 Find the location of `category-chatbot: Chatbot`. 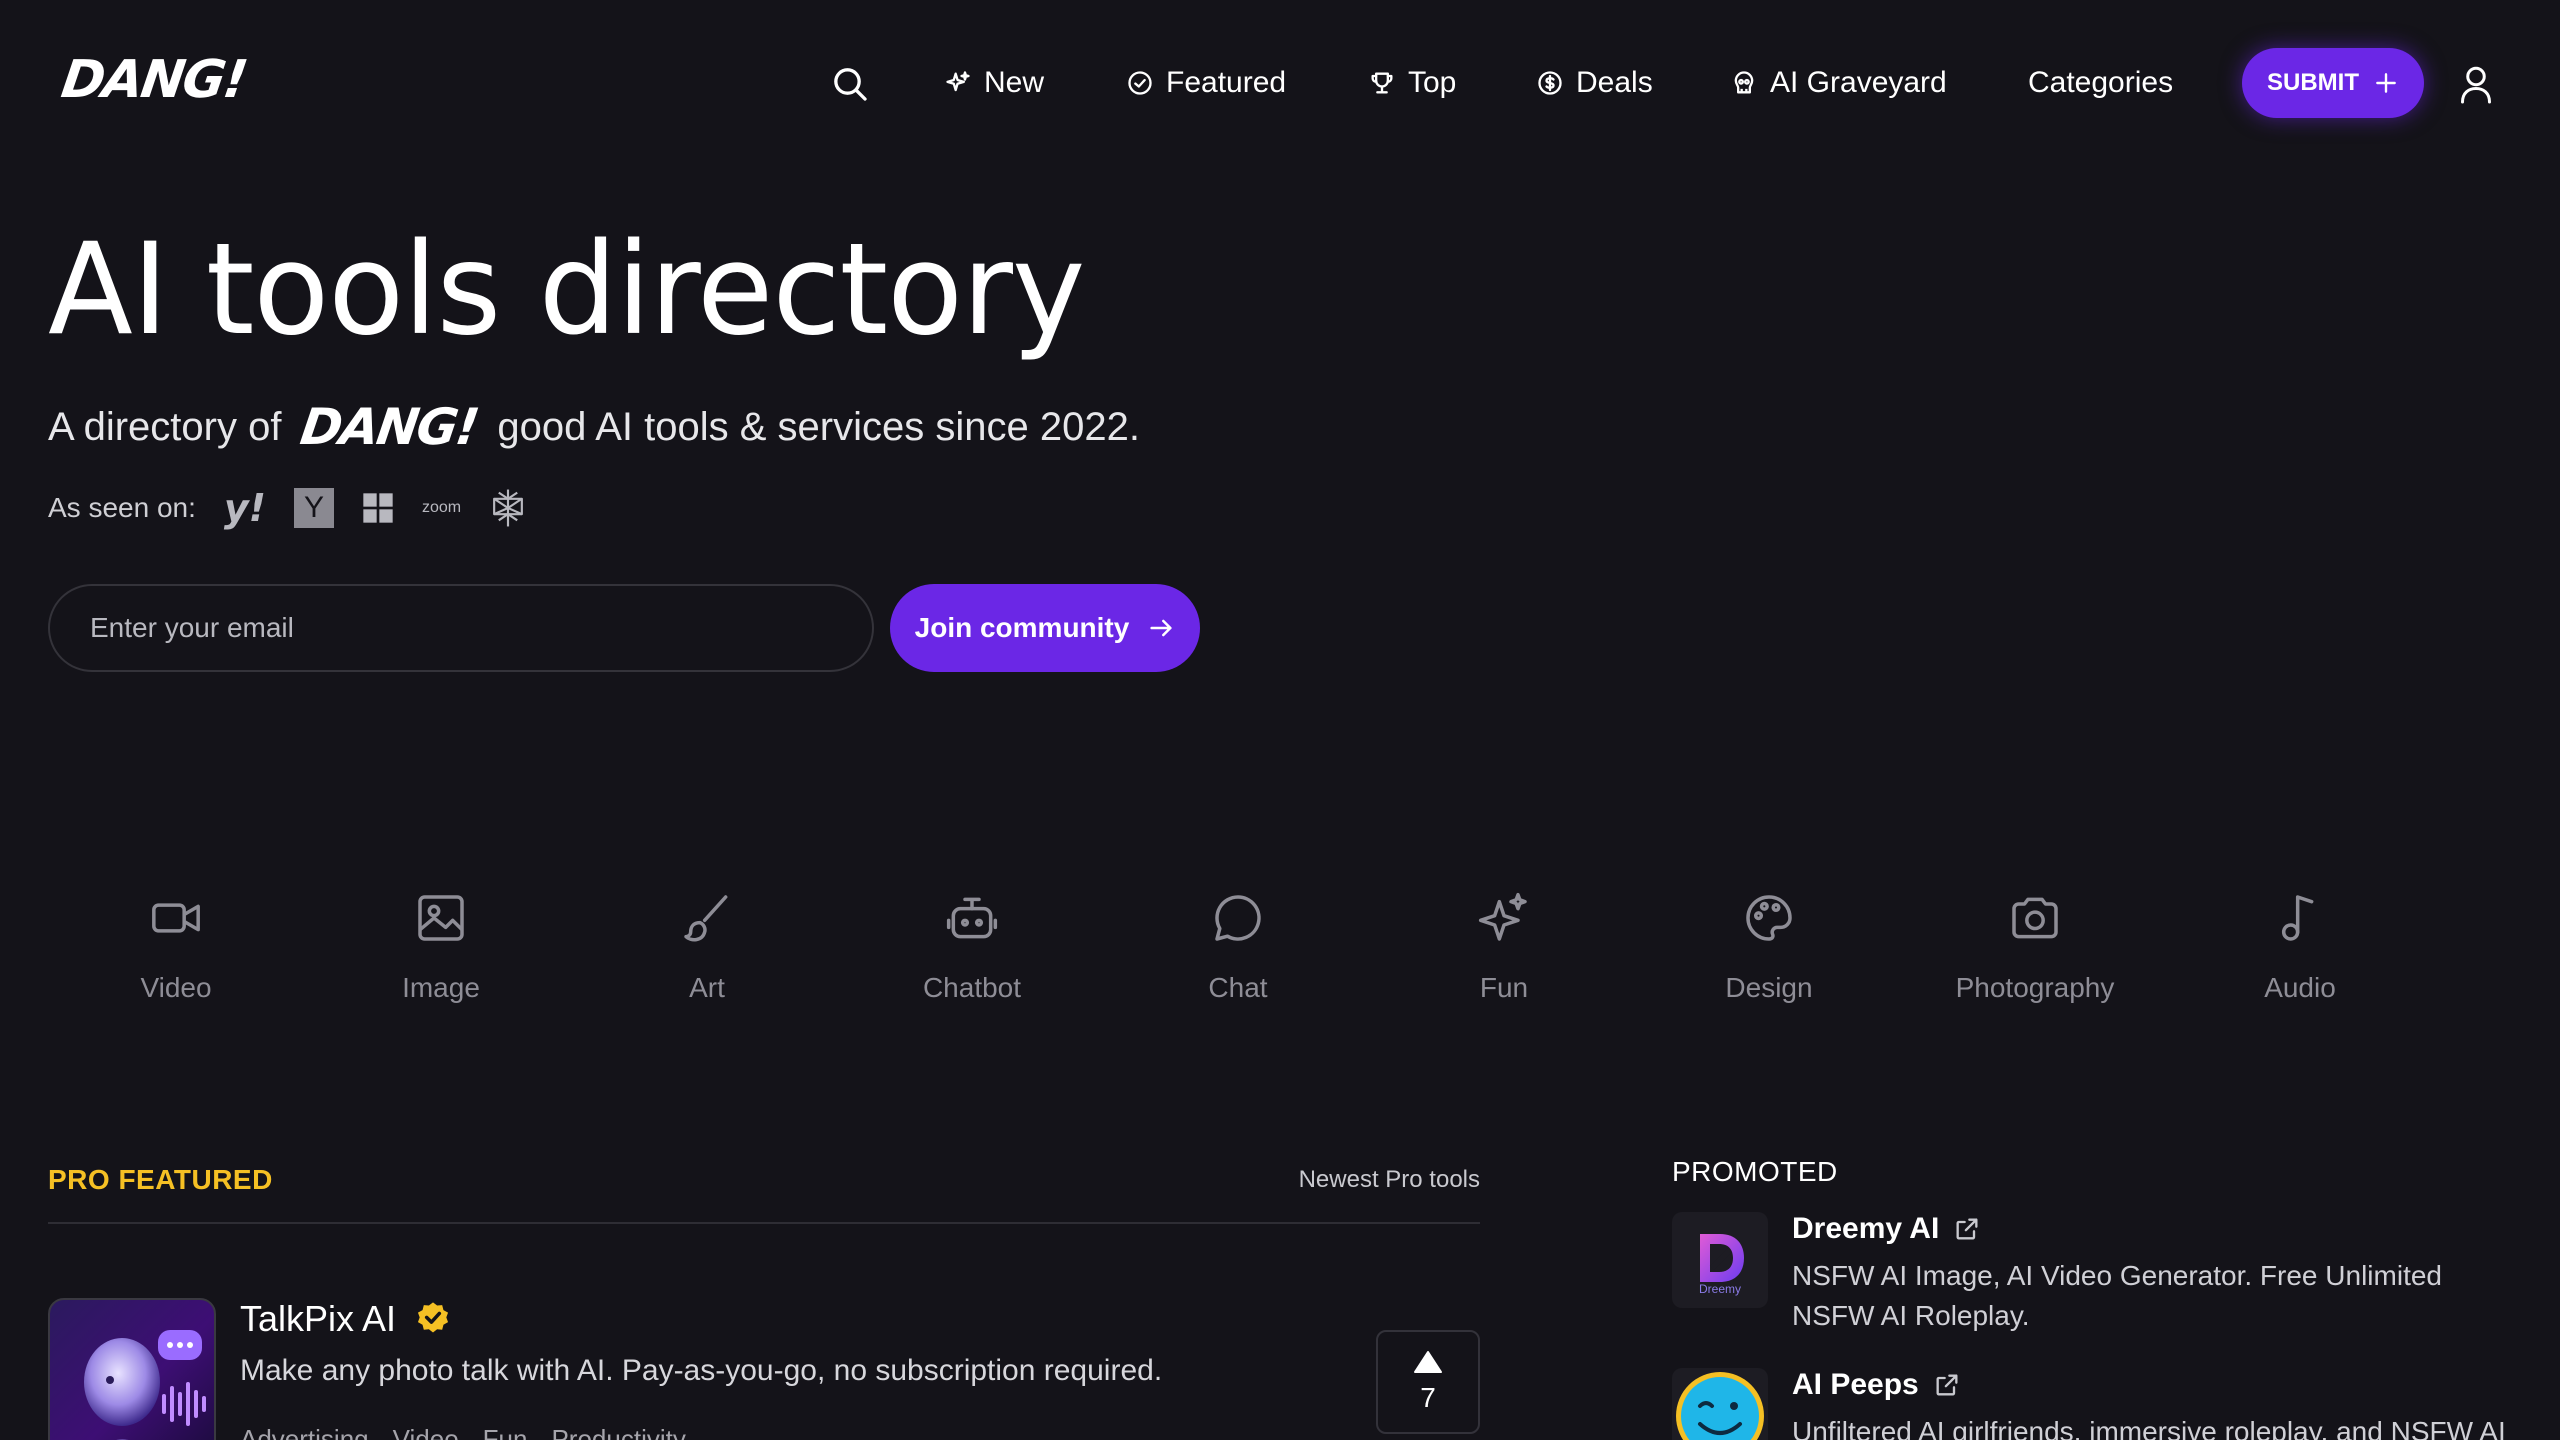

category-chatbot: Chatbot is located at coordinates (972, 947).